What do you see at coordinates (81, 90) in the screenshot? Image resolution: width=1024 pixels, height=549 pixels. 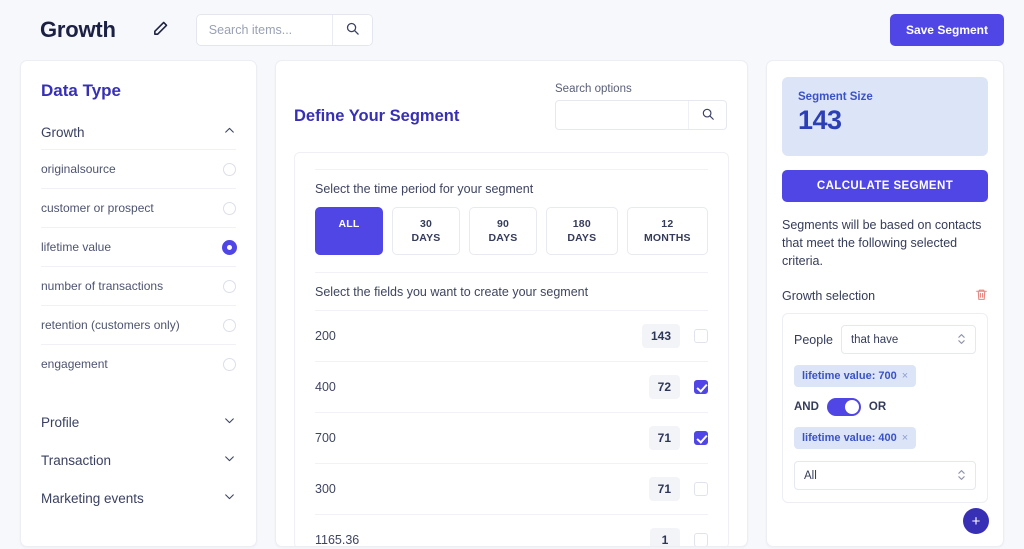 I see `sidebar-title: Data Type` at bounding box center [81, 90].